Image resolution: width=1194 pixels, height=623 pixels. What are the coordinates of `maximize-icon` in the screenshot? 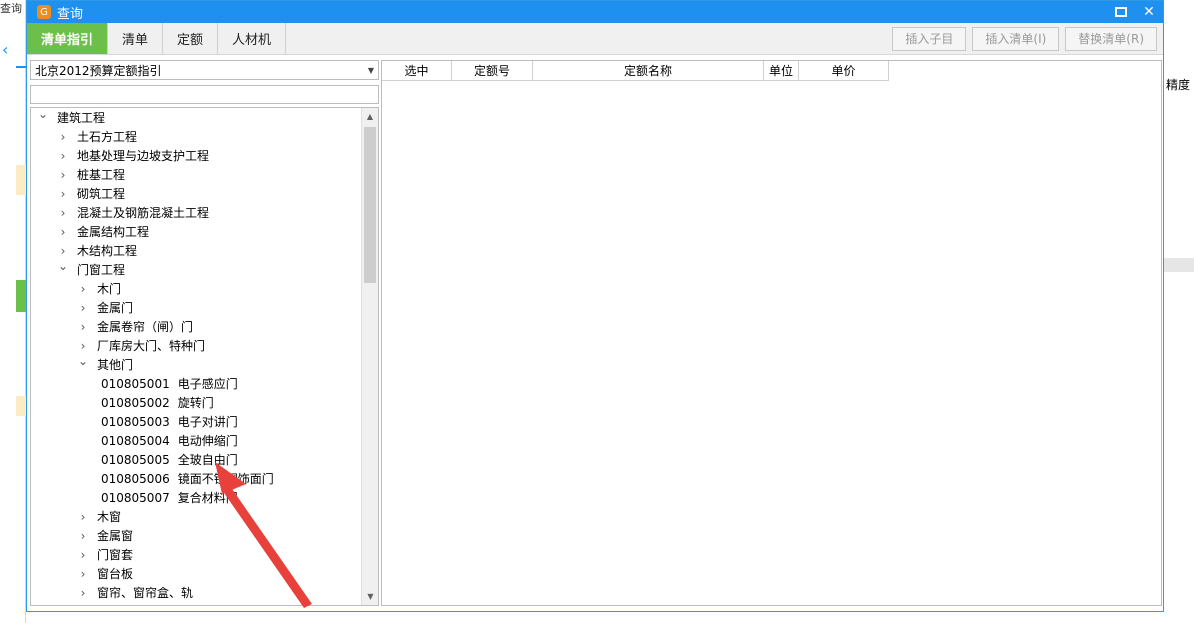 It's located at (1121, 12).